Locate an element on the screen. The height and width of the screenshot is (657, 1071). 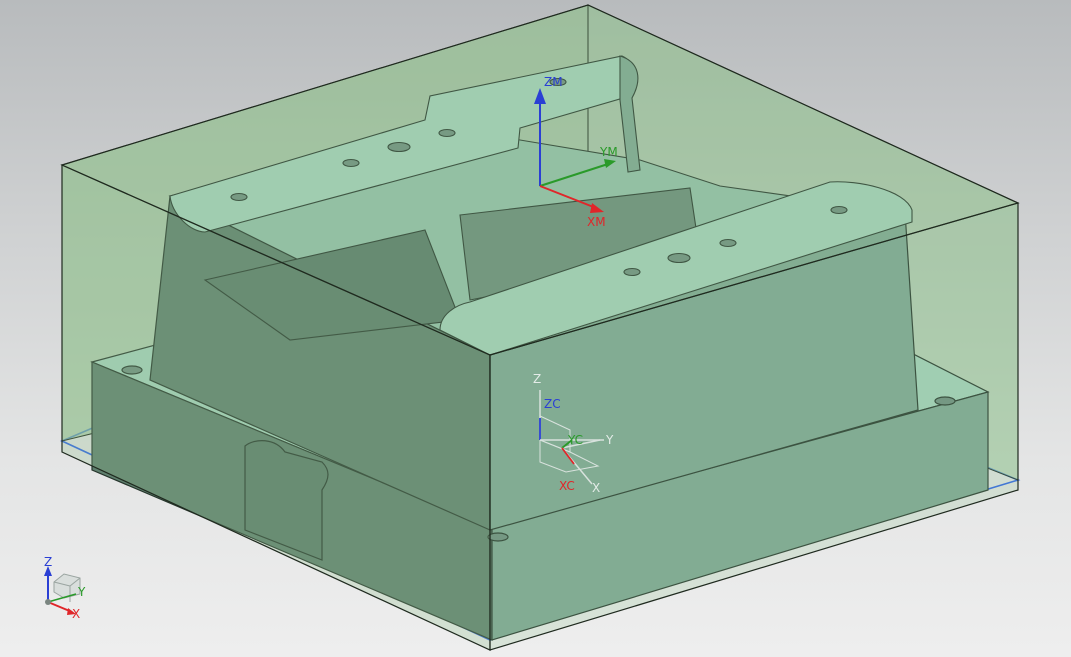
view-x-label: X is located at coordinates (76, 614).